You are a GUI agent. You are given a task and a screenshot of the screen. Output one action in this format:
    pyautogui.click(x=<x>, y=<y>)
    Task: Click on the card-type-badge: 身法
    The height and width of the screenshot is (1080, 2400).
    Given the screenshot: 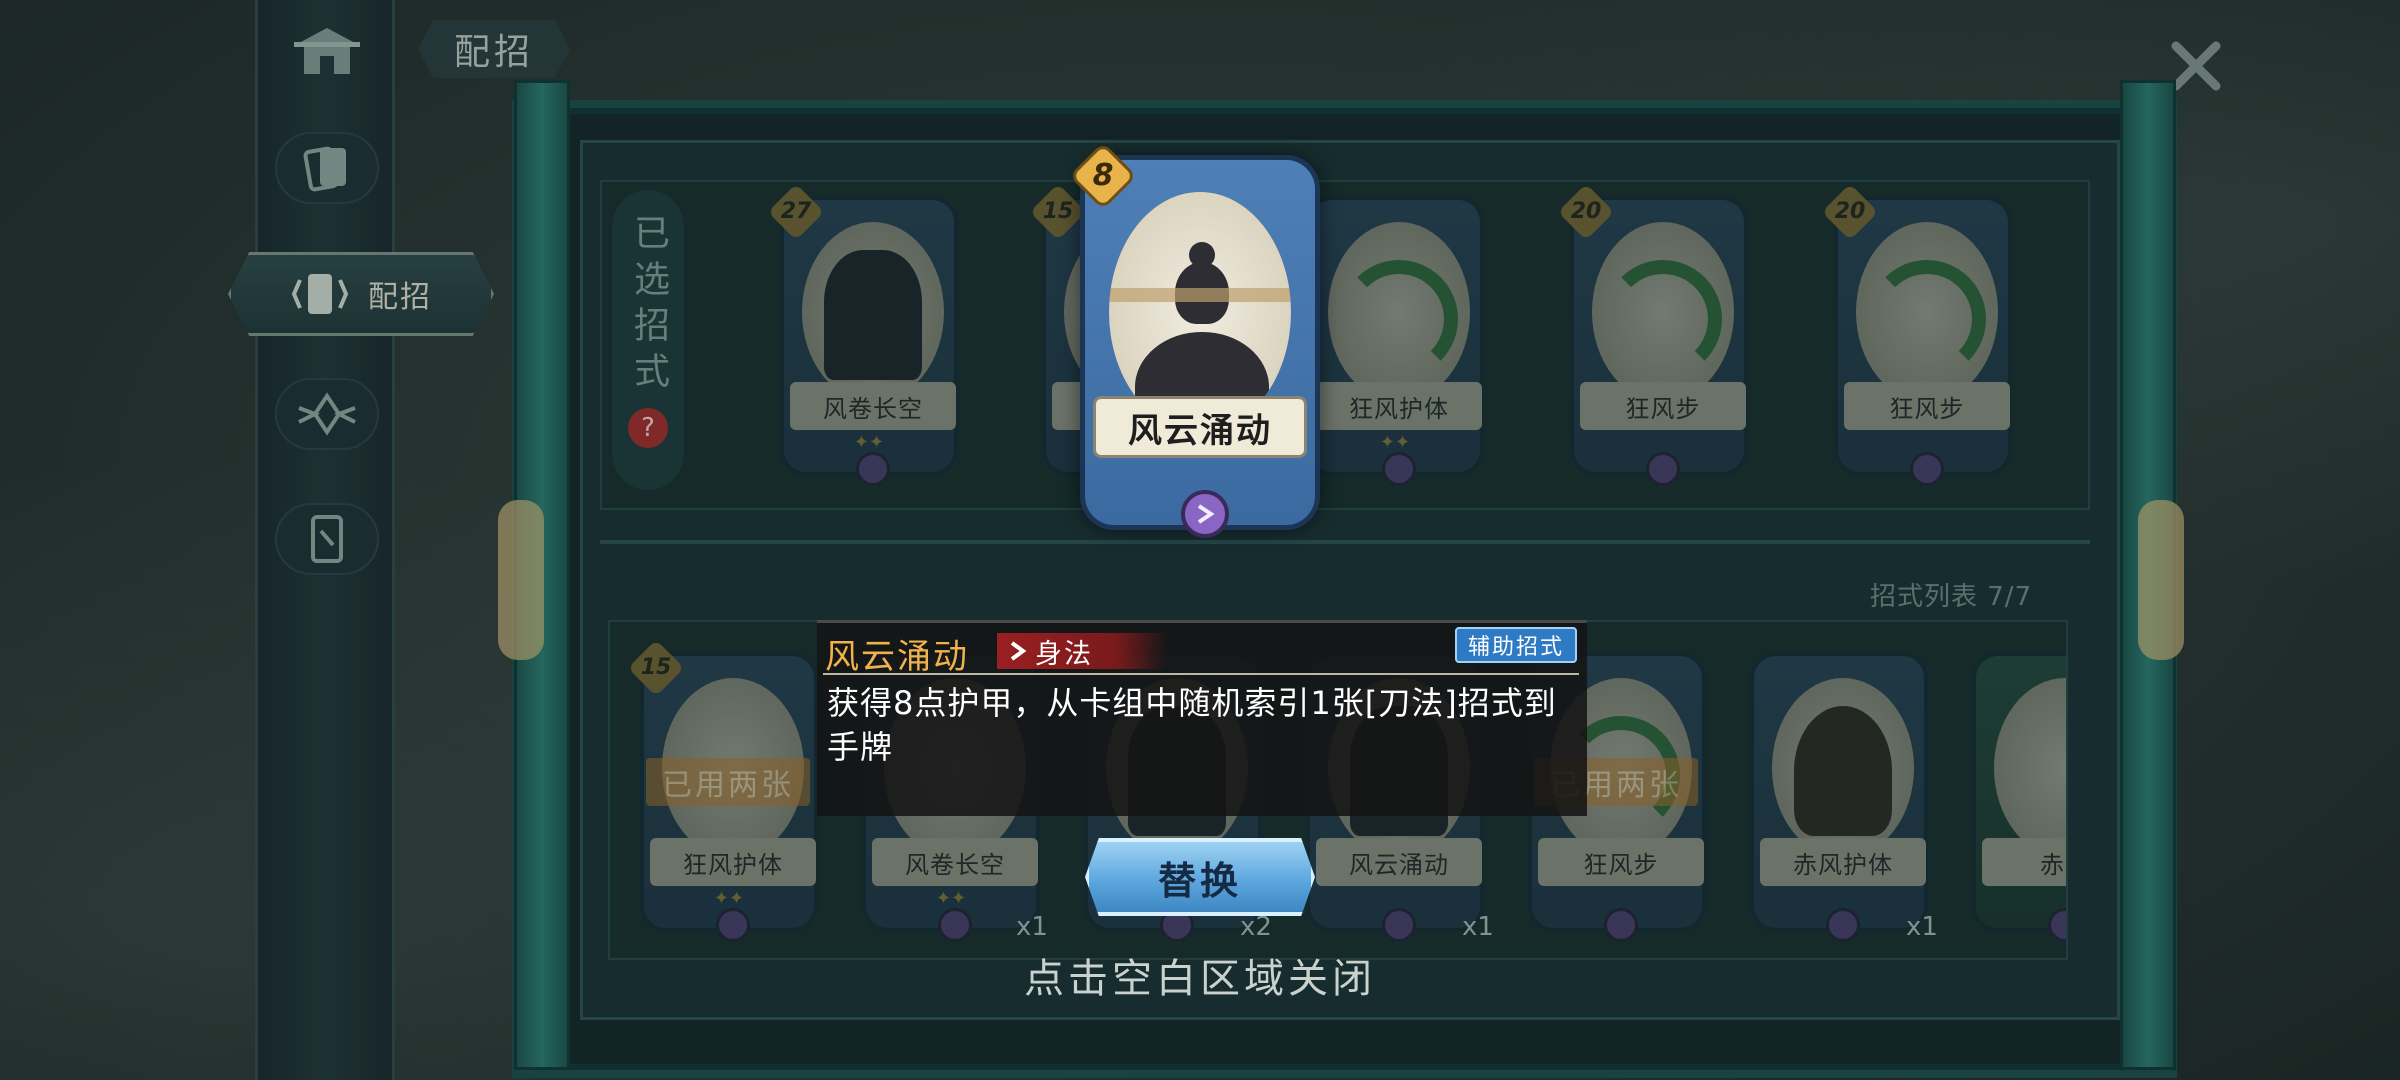 What is the action you would take?
    pyautogui.click(x=1082, y=651)
    